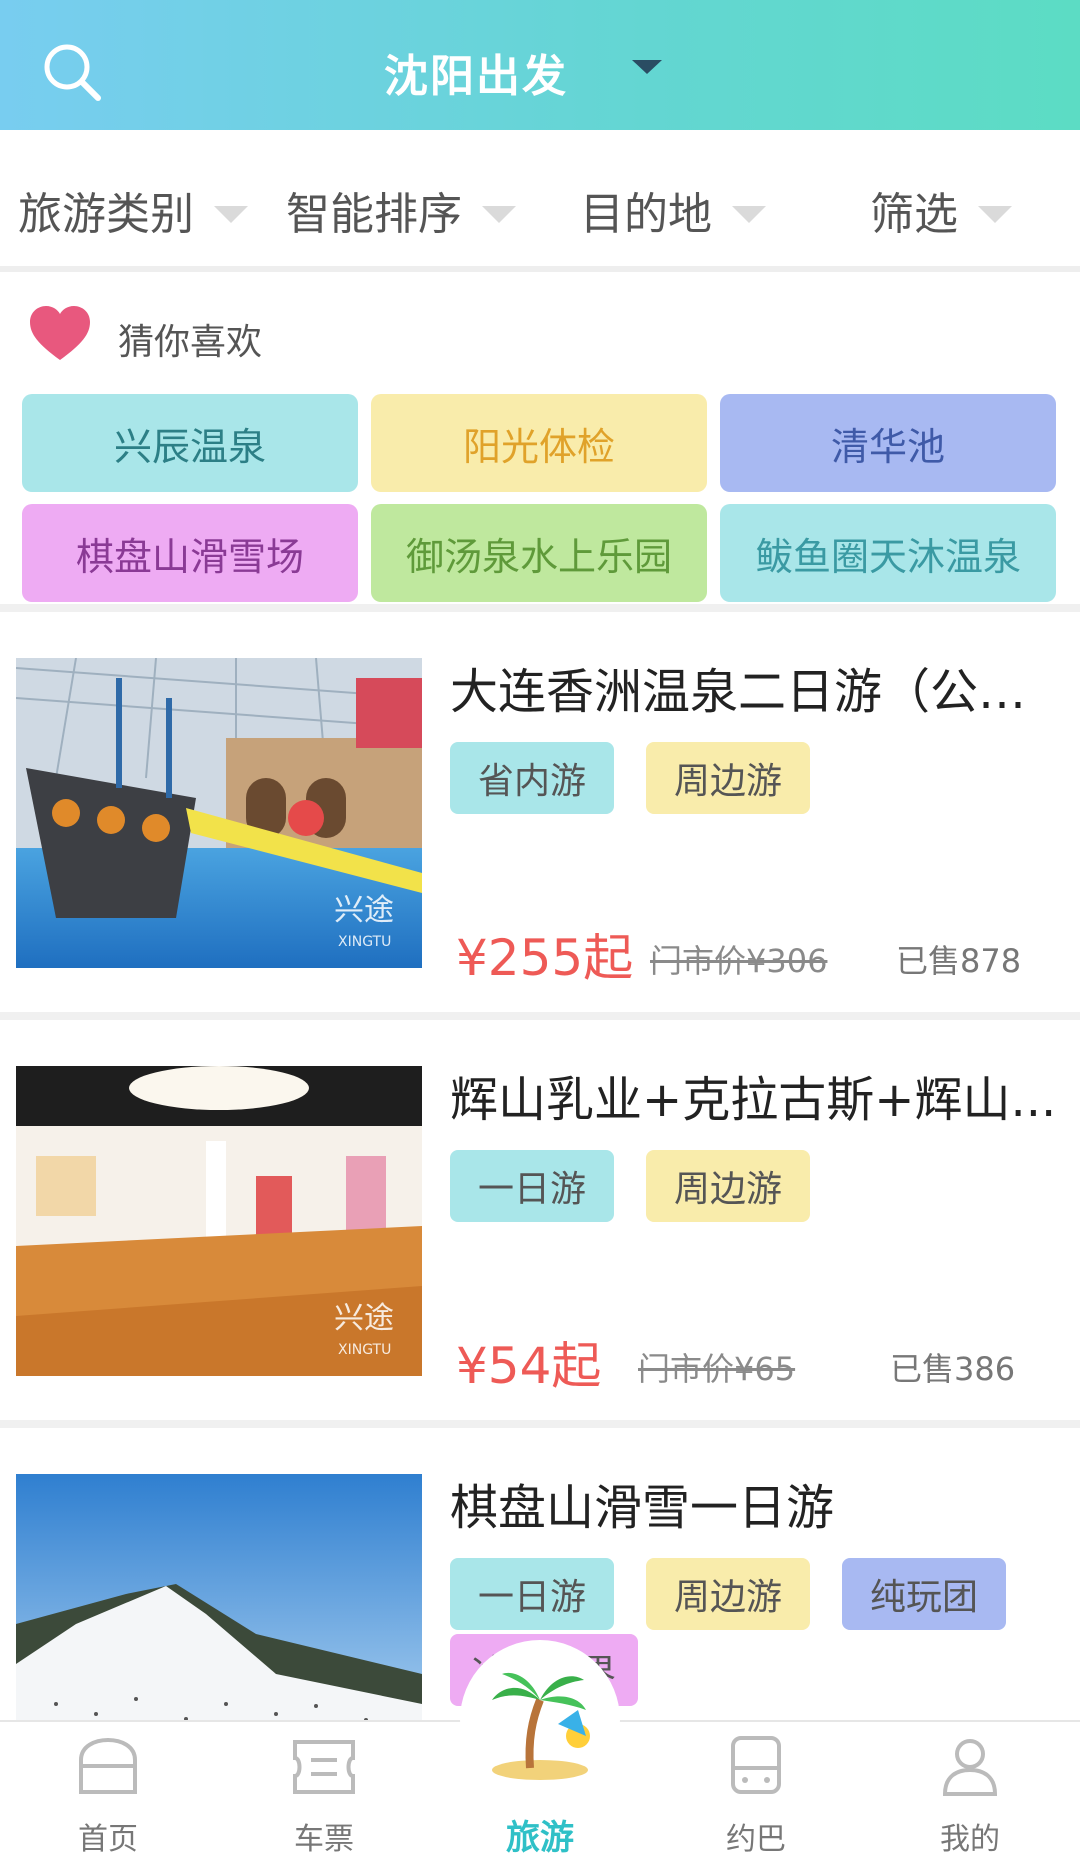 The image size is (1080, 1860). I want to click on home-icon, so click(108, 1765).